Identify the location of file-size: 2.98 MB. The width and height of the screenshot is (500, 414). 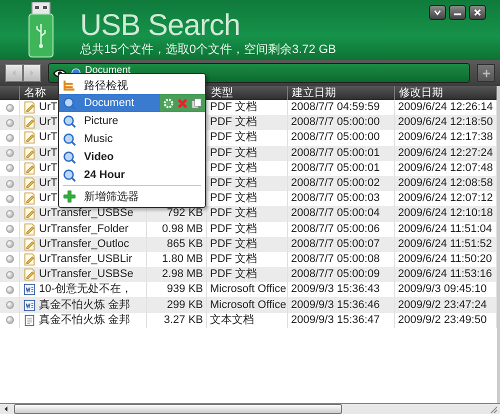
(182, 274).